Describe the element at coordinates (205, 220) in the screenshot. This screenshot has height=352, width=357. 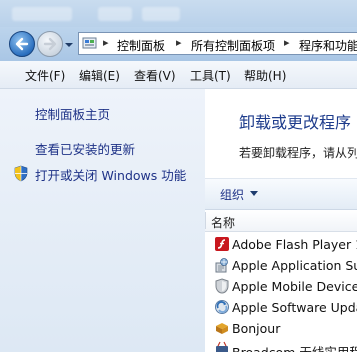
I see `column-divider` at that location.